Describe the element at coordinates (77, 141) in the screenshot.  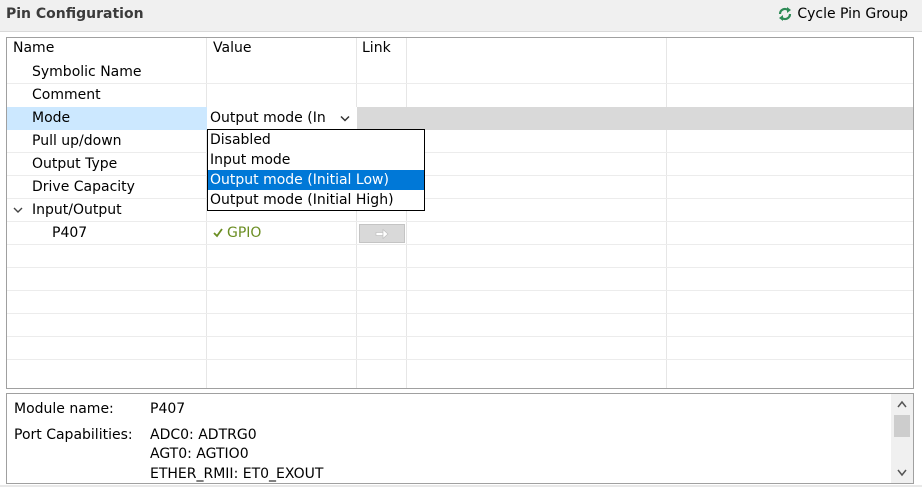
I see `row-name: Pull up/down` at that location.